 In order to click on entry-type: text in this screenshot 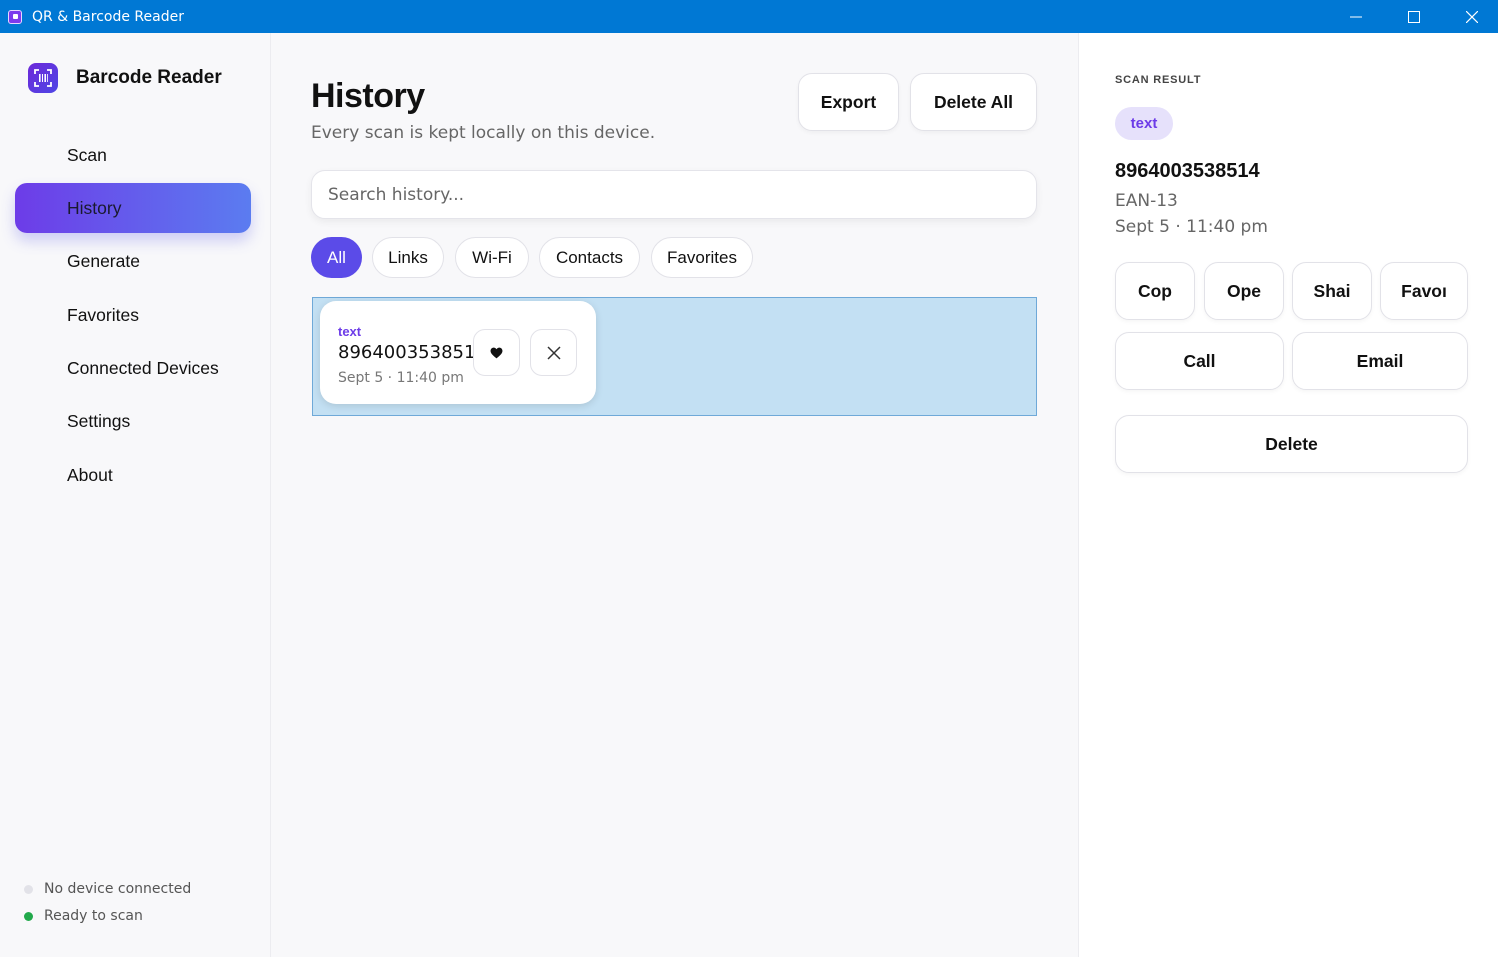, I will do `click(350, 331)`.